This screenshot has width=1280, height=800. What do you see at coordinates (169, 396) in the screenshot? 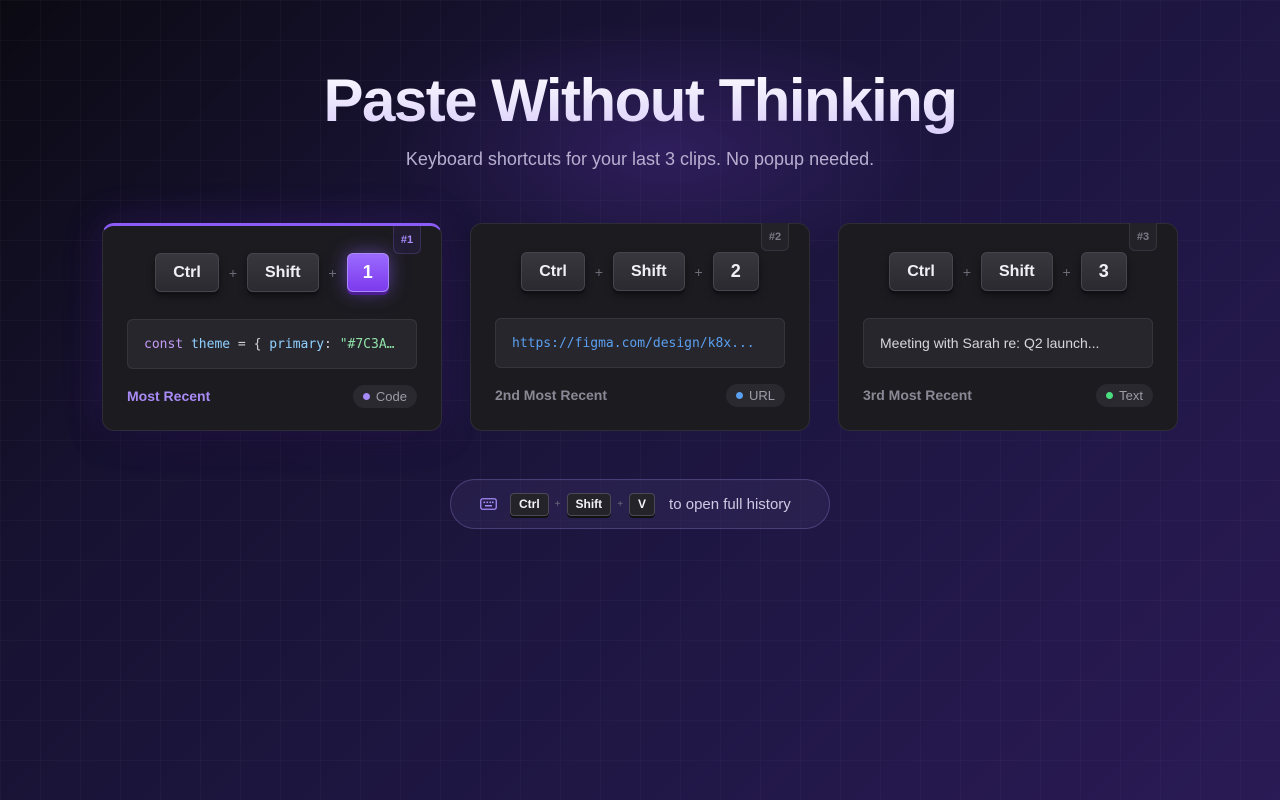
I see `clip-rank-1: Most Recent` at bounding box center [169, 396].